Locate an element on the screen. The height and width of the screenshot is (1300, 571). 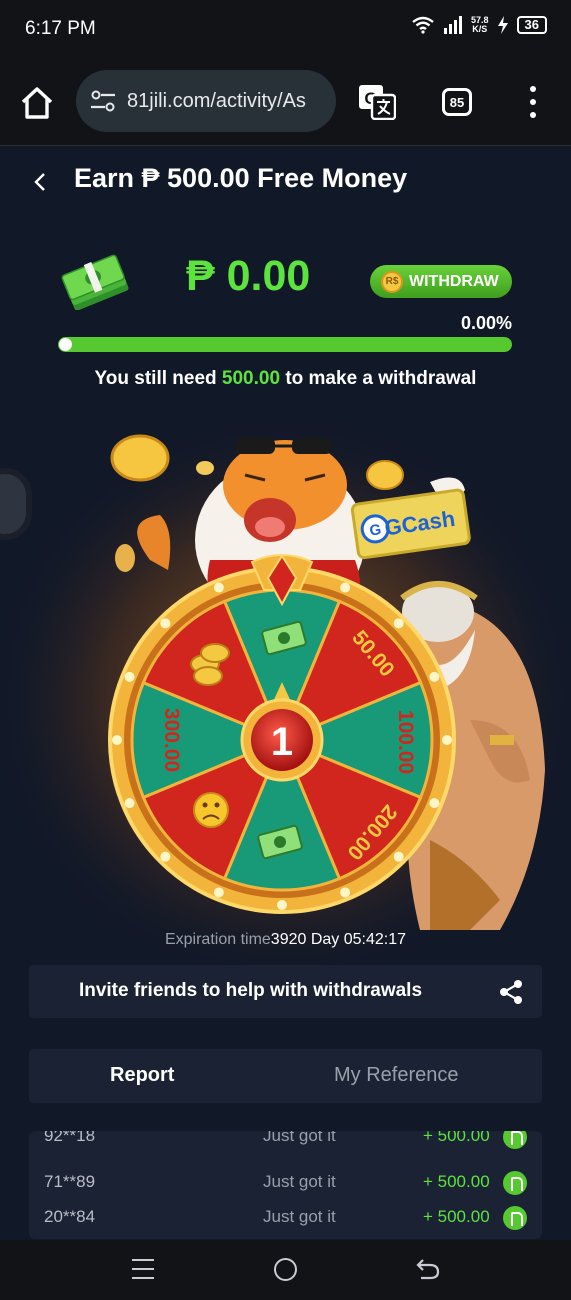
page-title: Earn ₱ 500.00 Free Money is located at coordinates (241, 178).